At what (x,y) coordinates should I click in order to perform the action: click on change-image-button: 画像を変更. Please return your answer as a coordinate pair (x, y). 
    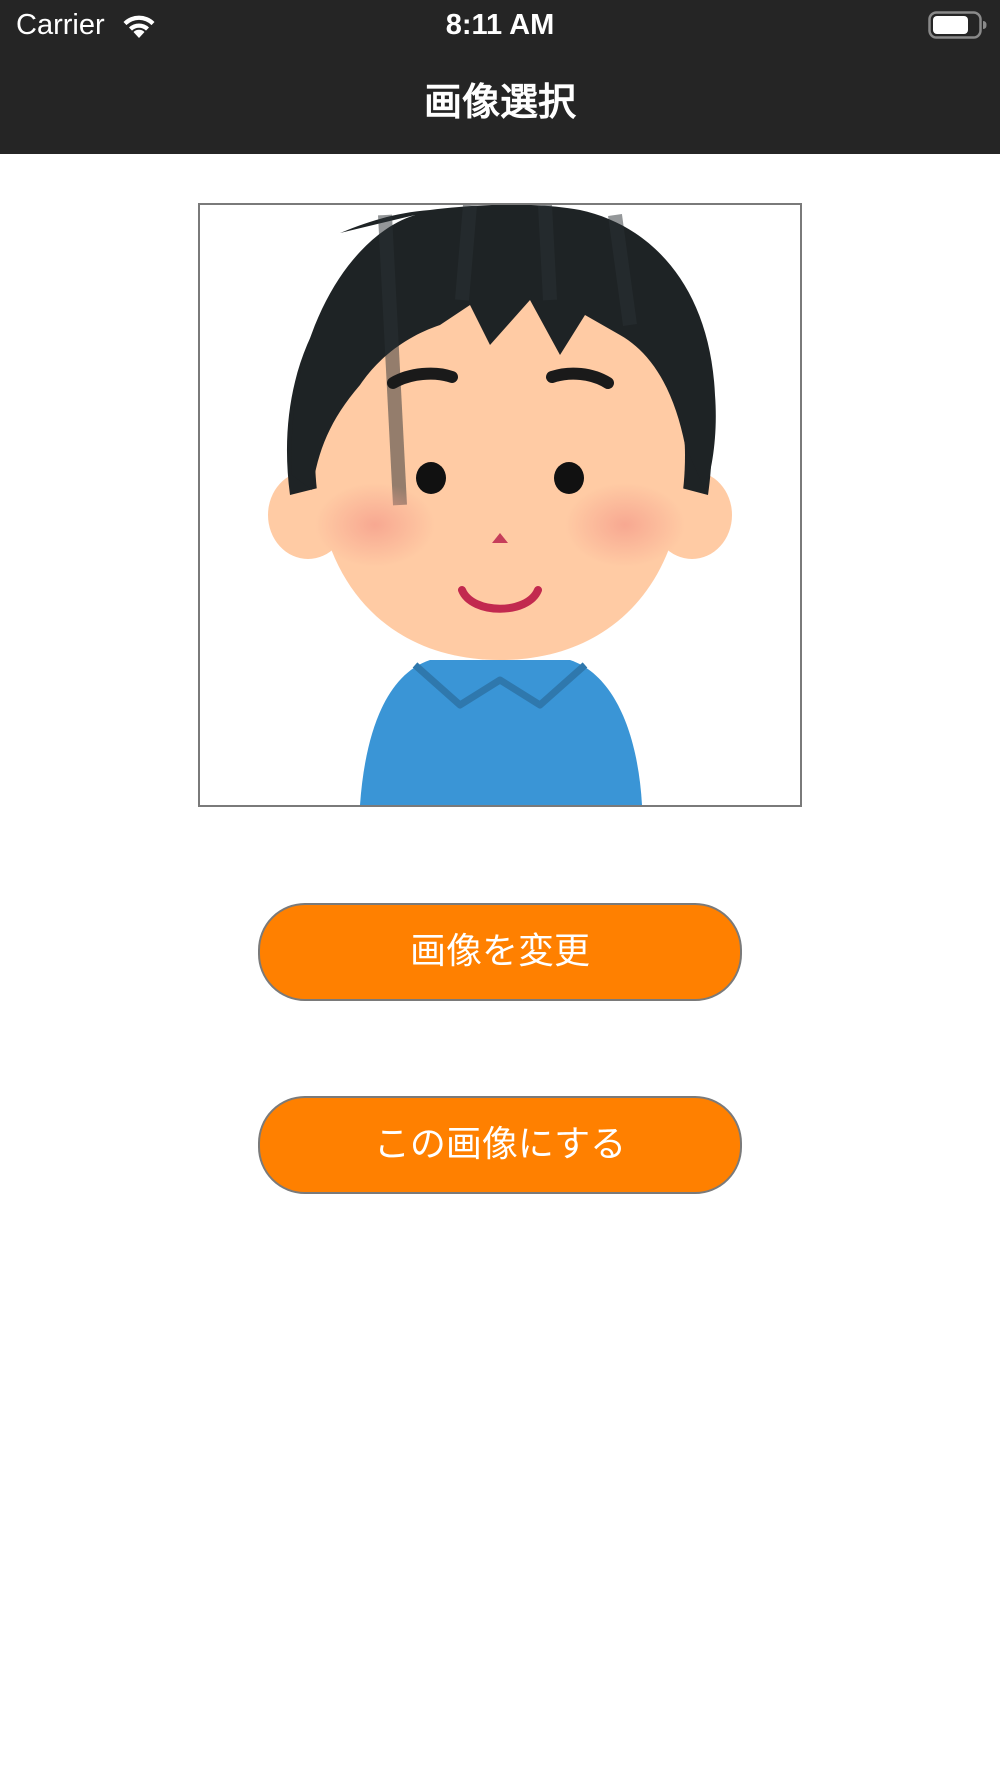
    Looking at the image, I should click on (500, 952).